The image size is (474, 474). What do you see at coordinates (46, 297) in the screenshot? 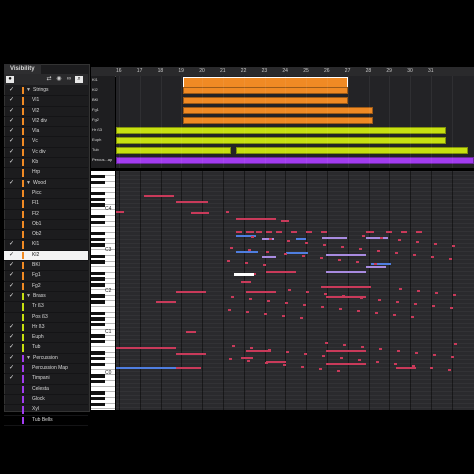
I see `track-row: ✓ ▼ Brass` at bounding box center [46, 297].